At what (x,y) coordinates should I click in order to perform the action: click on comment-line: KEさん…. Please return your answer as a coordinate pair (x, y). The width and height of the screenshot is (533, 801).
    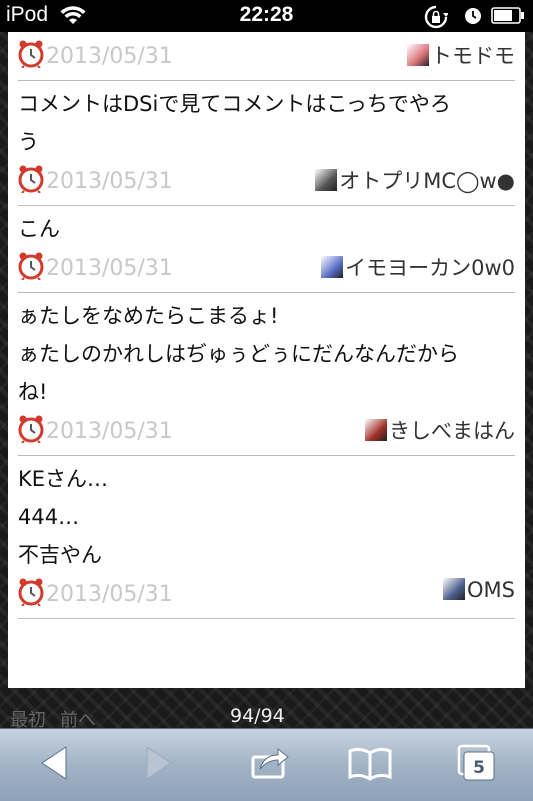
    Looking at the image, I should click on (63, 479).